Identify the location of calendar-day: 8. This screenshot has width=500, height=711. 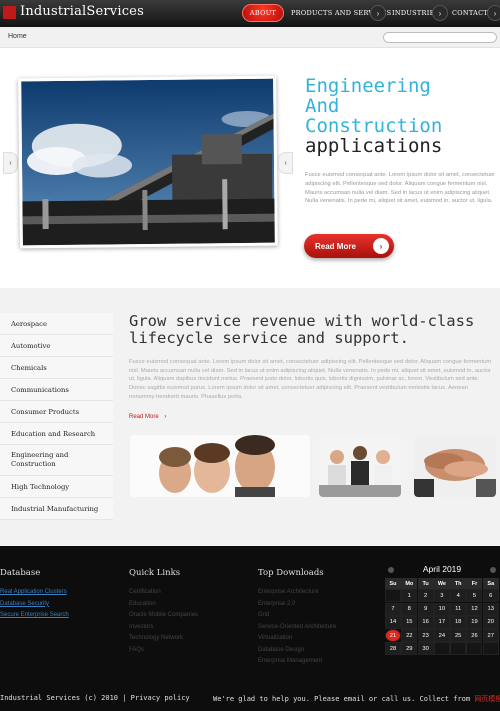
(409, 609).